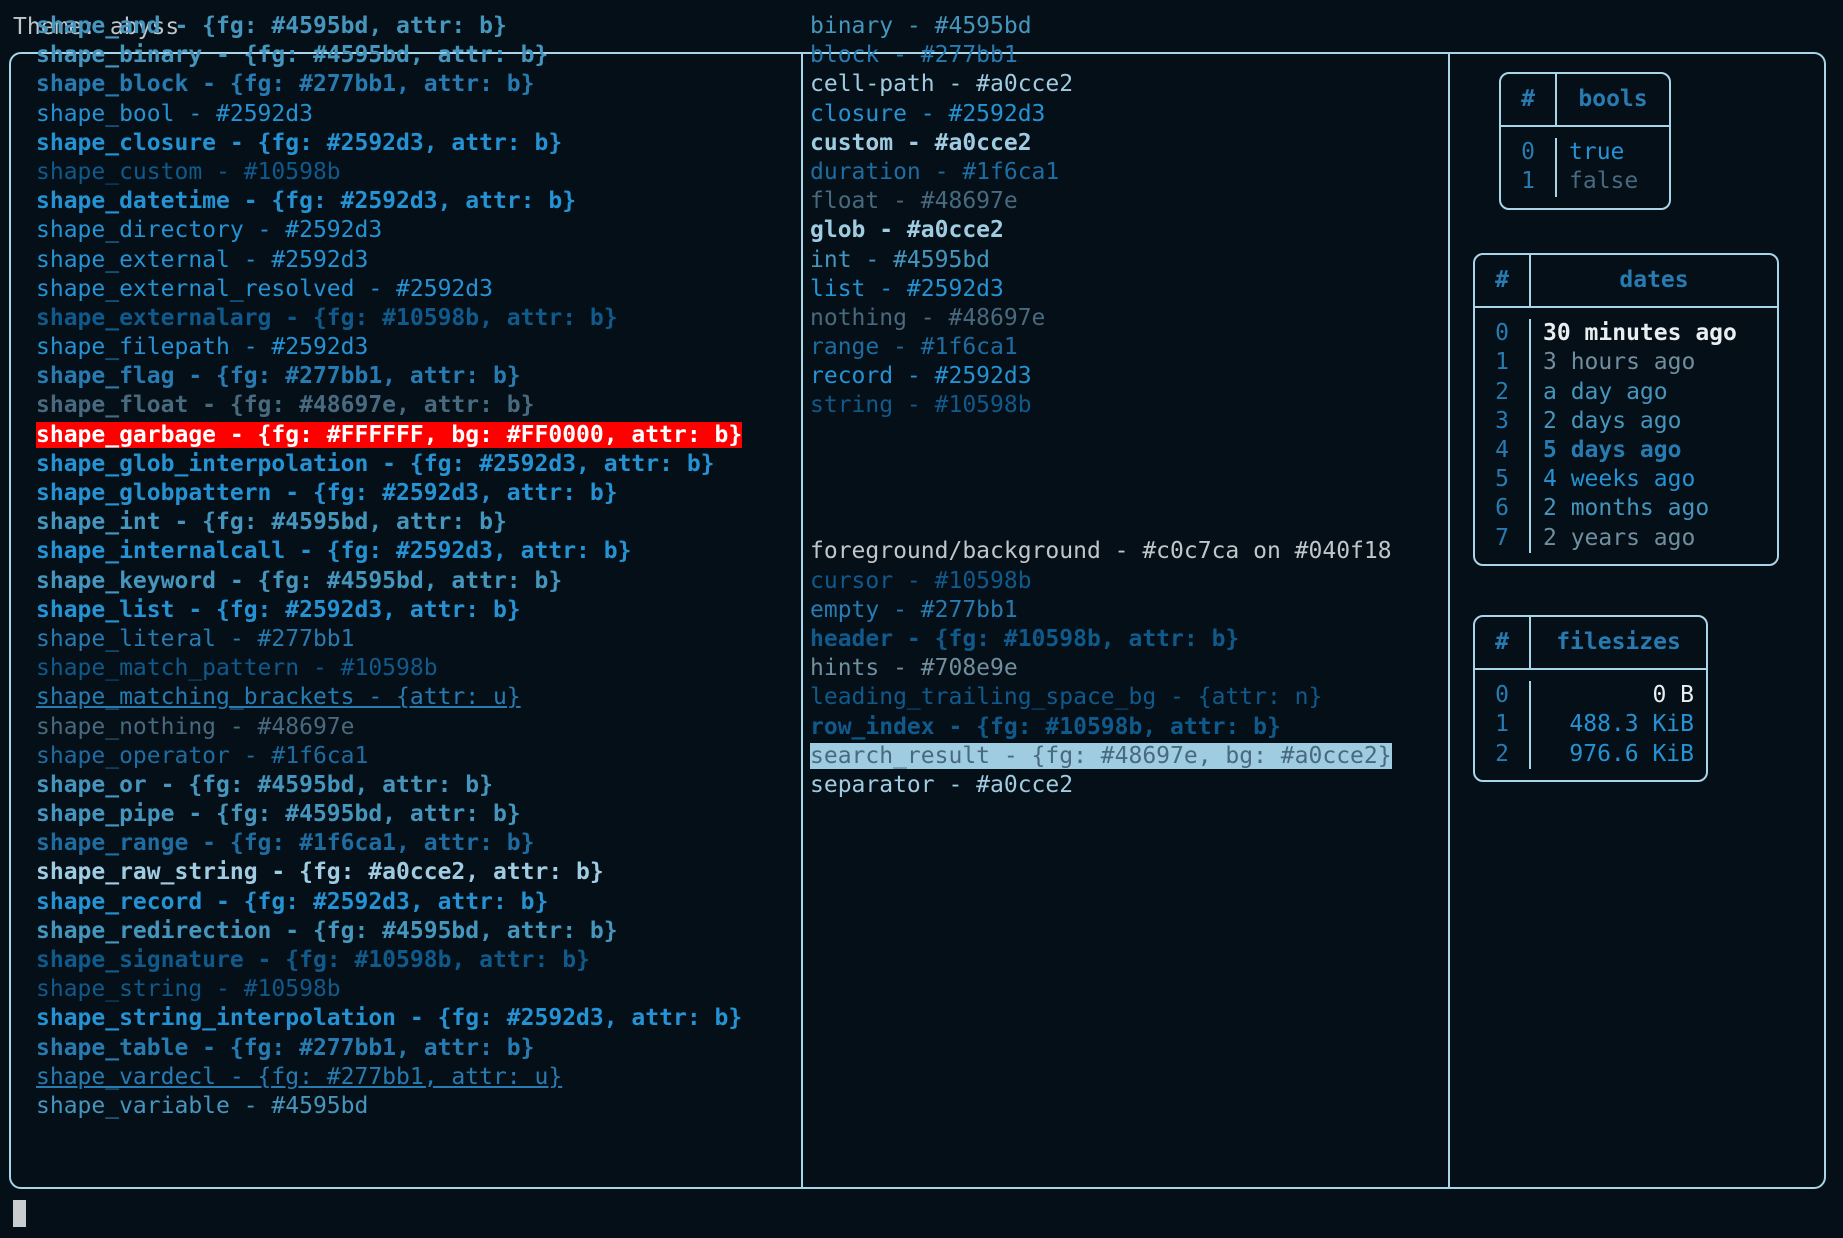 The width and height of the screenshot is (1843, 1238). I want to click on type-entry-text: range - #1f6ca1, so click(914, 347).